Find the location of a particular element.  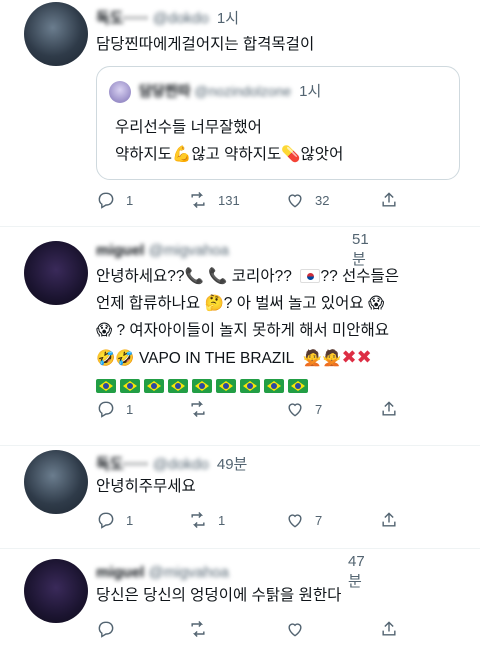

retweet-button: 1 is located at coordinates (236, 520).